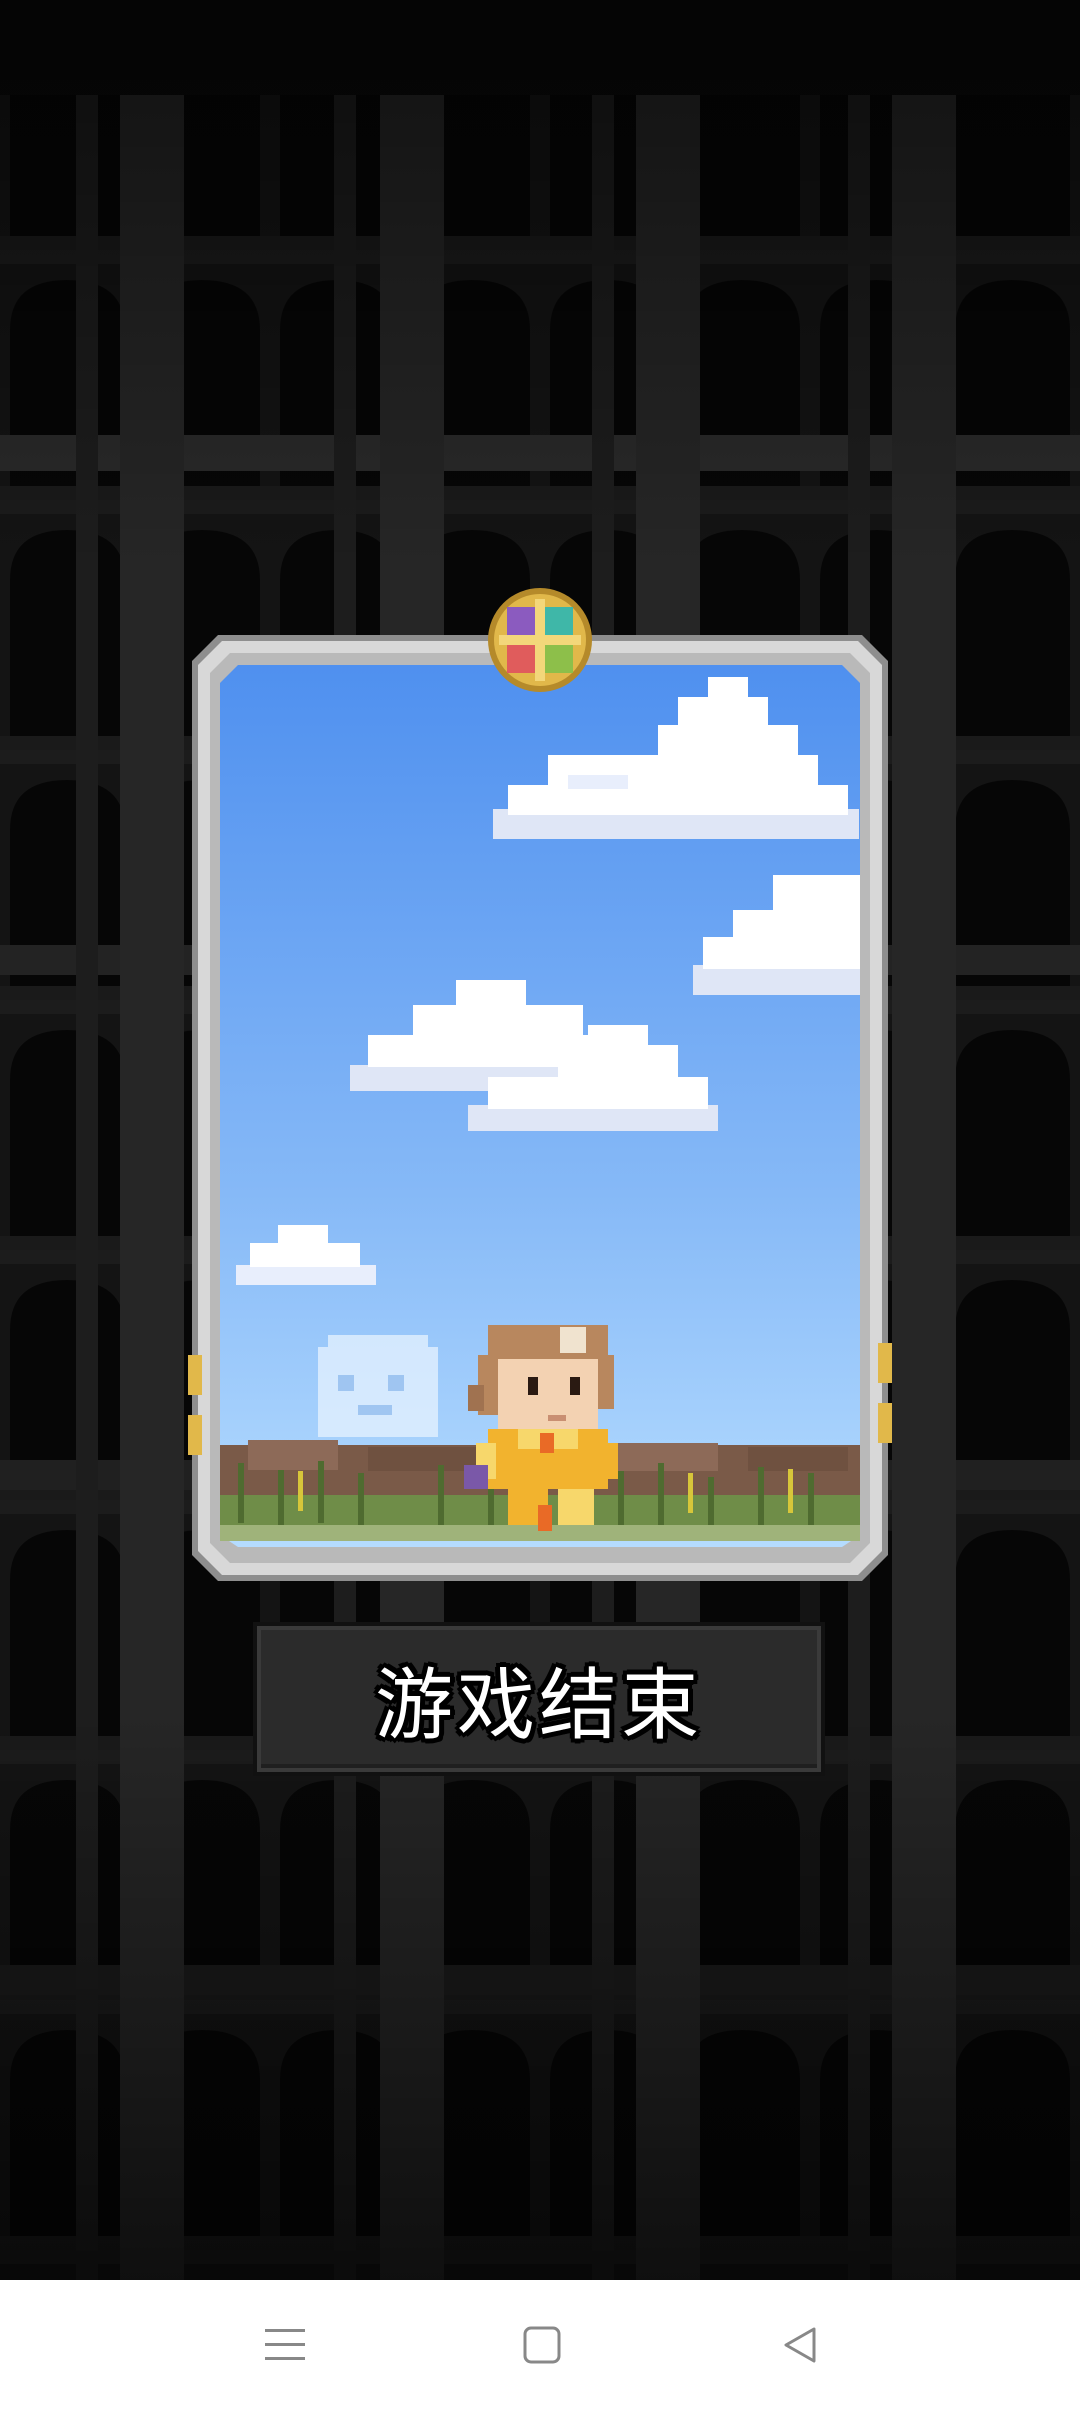 The image size is (1080, 2412). Describe the element at coordinates (378, 1386) in the screenshot. I see `ghost-spirit` at that location.